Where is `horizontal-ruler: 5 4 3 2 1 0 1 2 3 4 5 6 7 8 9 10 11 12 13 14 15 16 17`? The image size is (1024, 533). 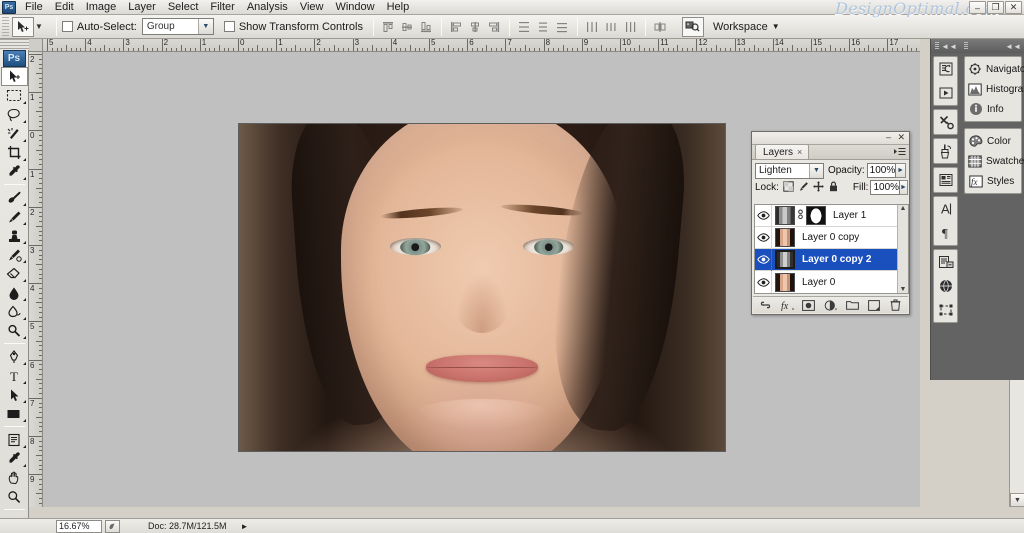 horizontal-ruler: 5 4 3 2 1 0 1 2 3 4 5 6 7 8 9 10 11 12 13 14 15 16 17 is located at coordinates (481, 45).